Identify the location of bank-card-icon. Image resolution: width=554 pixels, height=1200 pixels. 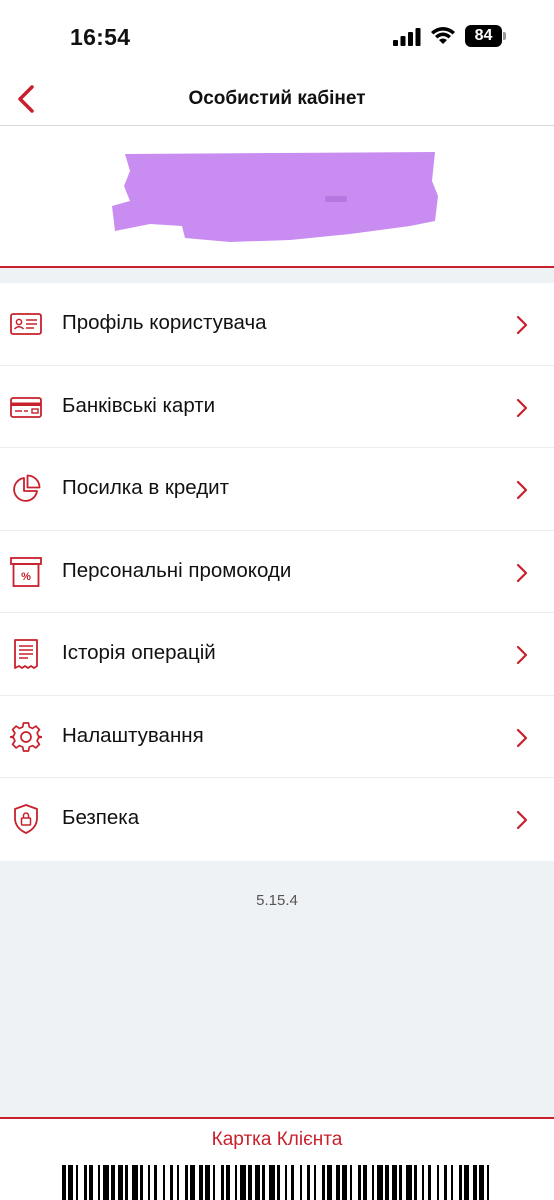
(26, 407).